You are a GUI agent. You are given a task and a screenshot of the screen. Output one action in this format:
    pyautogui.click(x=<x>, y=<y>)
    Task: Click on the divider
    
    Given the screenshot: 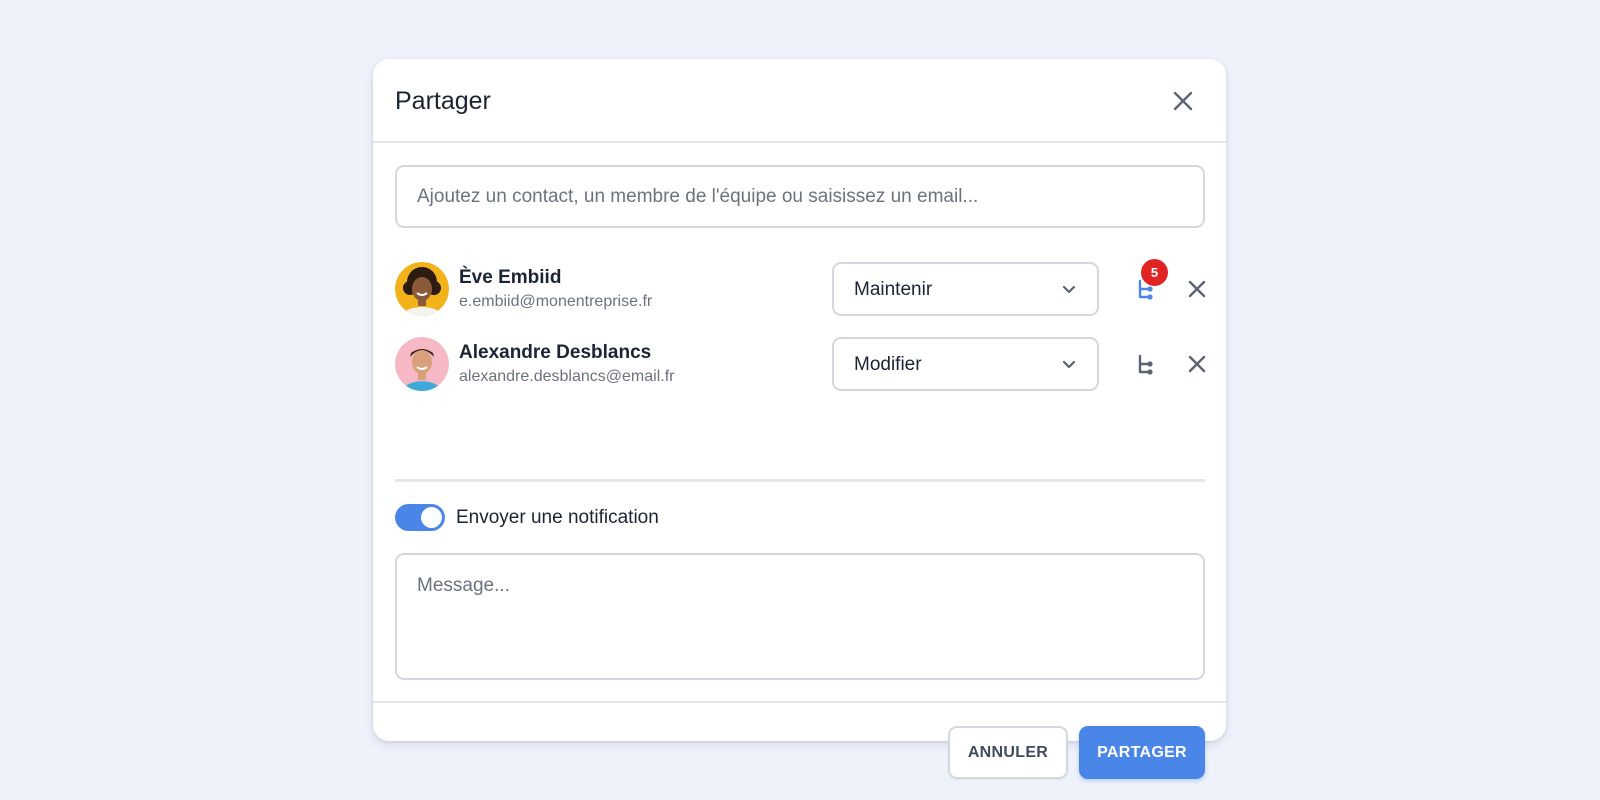 What is the action you would take?
    pyautogui.click(x=800, y=480)
    